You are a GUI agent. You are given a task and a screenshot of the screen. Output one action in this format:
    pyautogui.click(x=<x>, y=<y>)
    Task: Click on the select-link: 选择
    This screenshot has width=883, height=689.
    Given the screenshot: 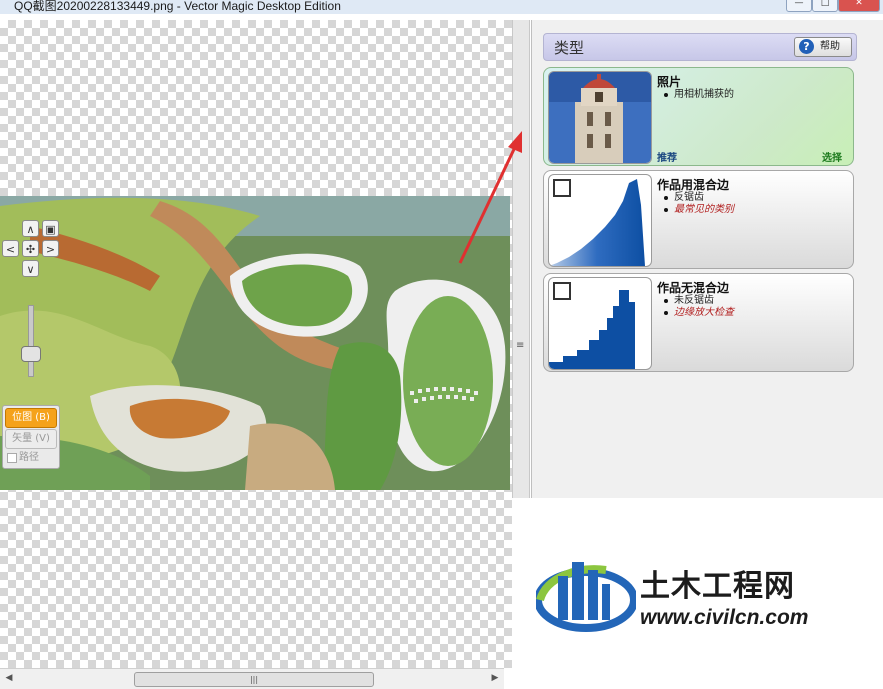 What is the action you would take?
    pyautogui.click(x=832, y=156)
    